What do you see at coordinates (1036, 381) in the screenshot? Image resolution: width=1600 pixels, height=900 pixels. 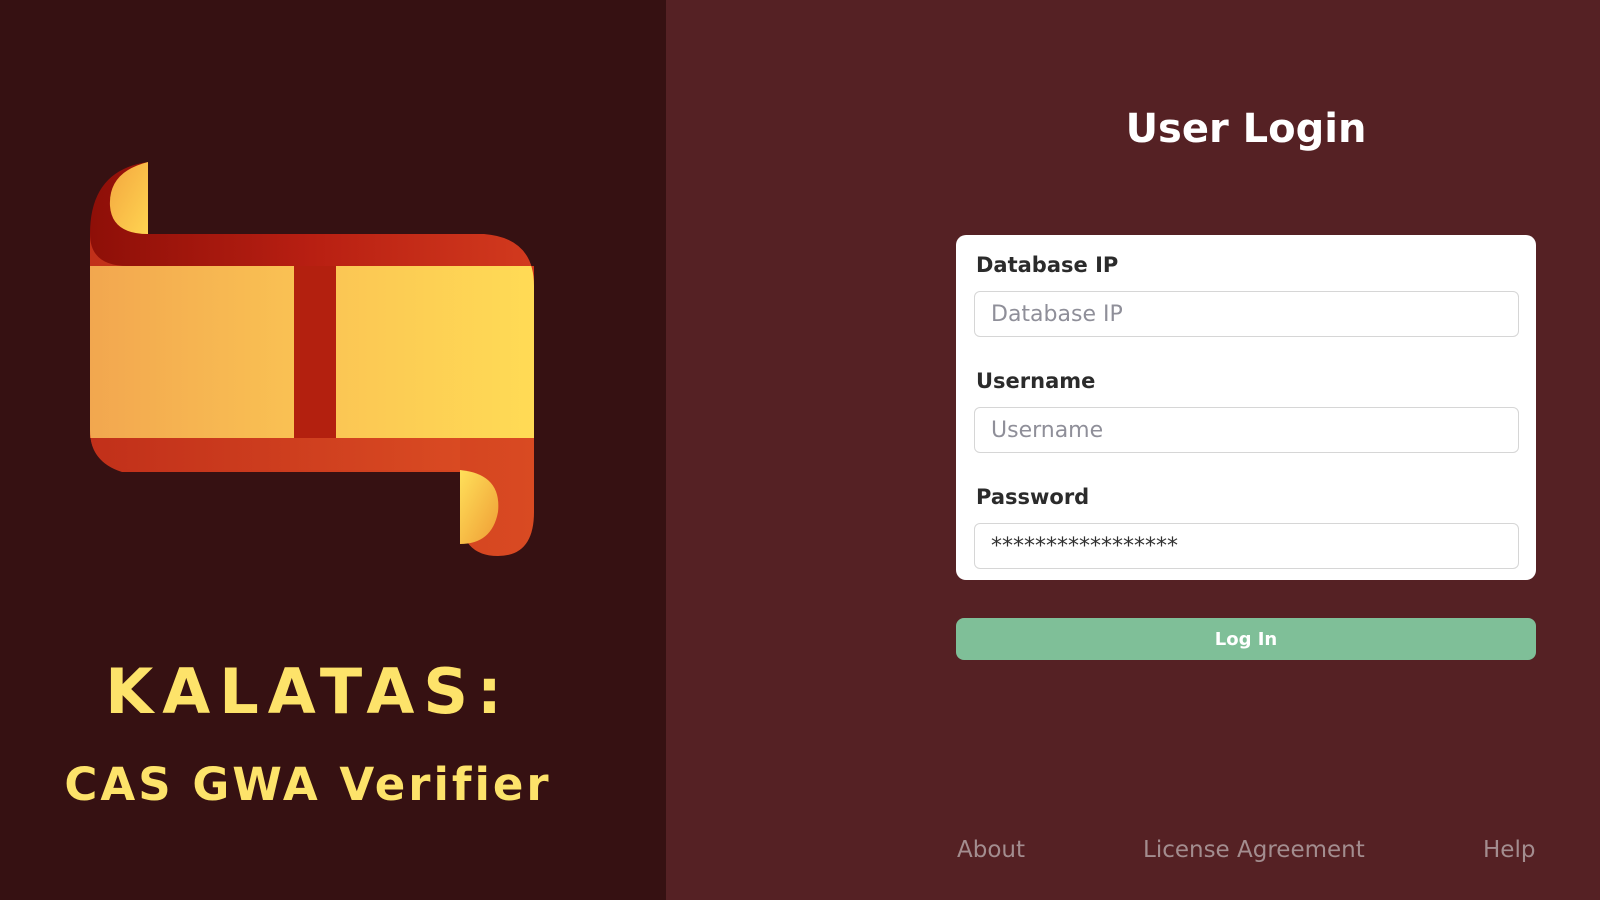 I see `username-label: Username` at bounding box center [1036, 381].